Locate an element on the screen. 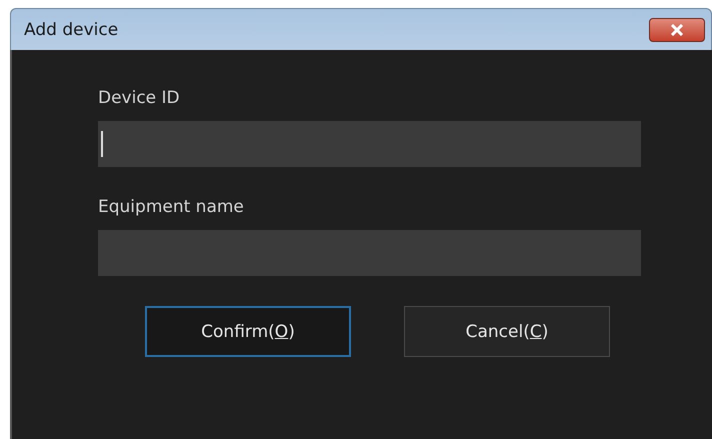 The image size is (712, 439). dialog-button: Cancel(C) is located at coordinates (507, 331).